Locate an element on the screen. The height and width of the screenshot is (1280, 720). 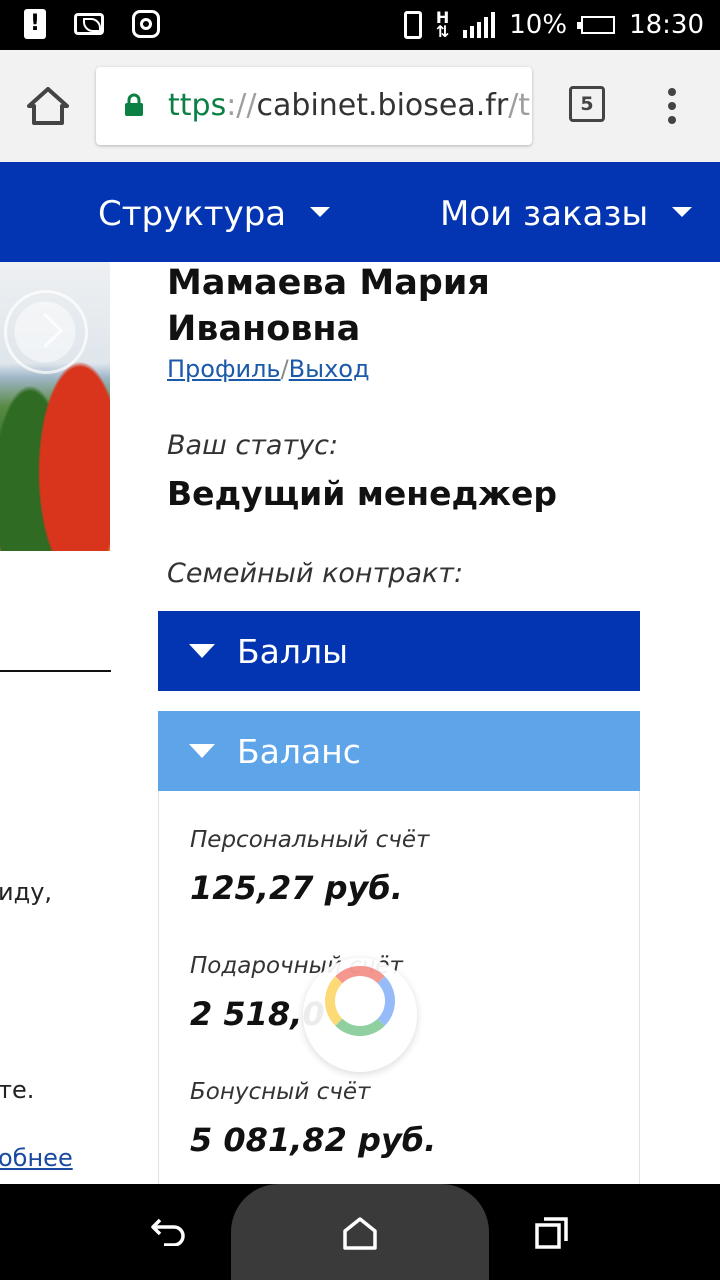
account-value: 5 081,82 руб. is located at coordinates (313, 1140).